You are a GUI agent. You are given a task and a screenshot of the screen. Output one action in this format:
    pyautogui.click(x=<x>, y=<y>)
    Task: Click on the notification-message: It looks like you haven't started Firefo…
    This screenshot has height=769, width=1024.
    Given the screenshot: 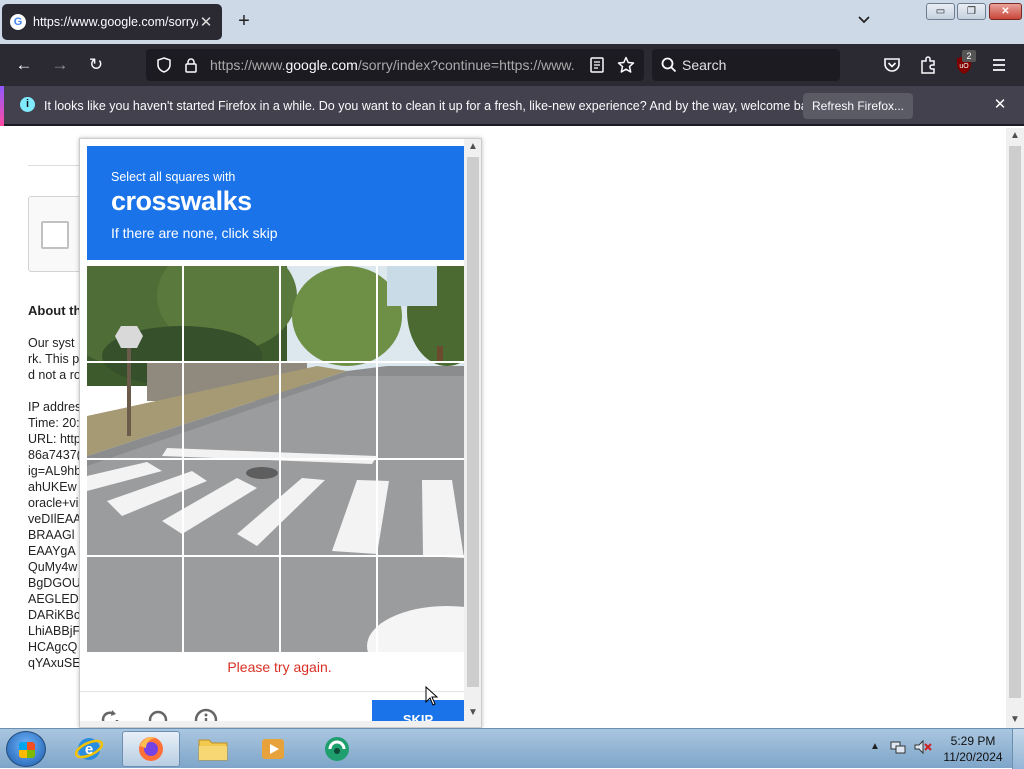 What is the action you would take?
    pyautogui.click(x=434, y=106)
    